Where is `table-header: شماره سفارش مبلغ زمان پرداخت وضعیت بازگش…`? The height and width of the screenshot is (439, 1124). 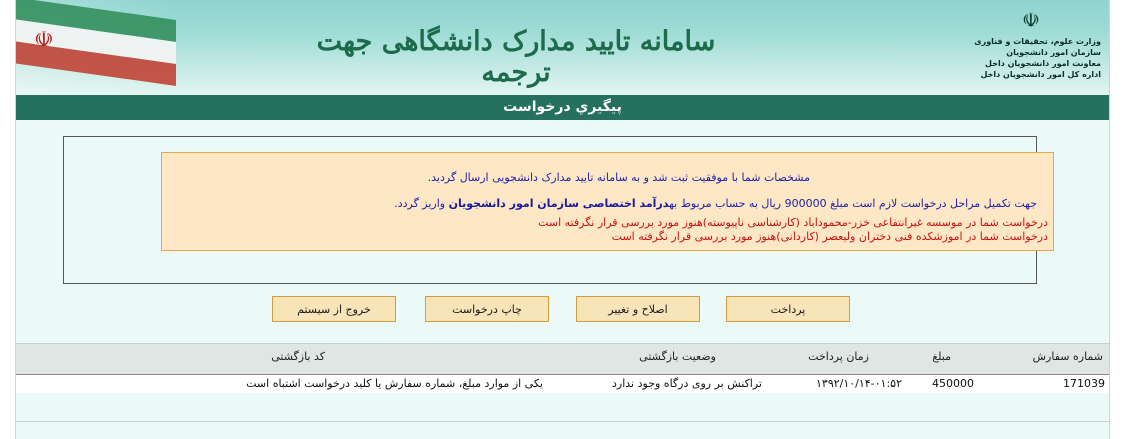
table-header: شماره سفارش مبلغ زمان پرداخت وضعیت بازگش… is located at coordinates (562, 359).